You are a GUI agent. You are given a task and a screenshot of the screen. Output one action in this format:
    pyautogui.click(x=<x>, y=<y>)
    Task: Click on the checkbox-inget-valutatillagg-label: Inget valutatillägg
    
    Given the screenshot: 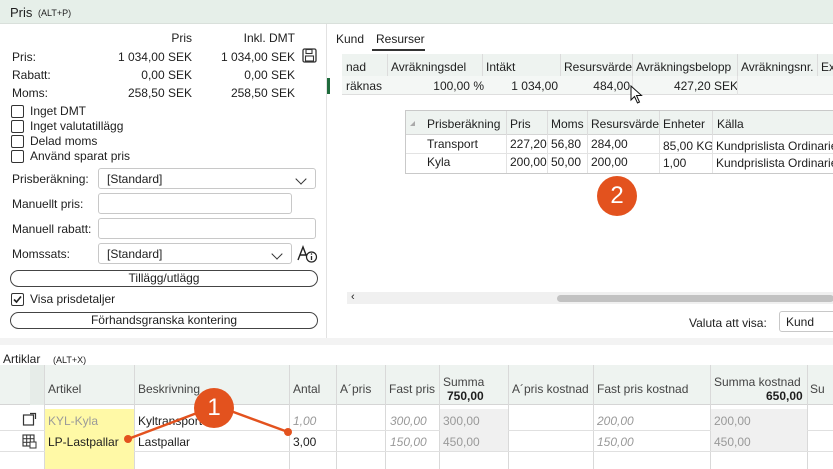 What is the action you would take?
    pyautogui.click(x=77, y=126)
    